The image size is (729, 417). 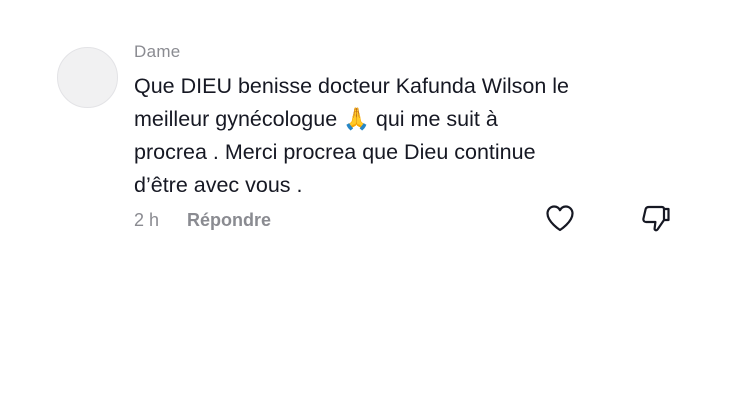 I want to click on reply-button: Répondre, so click(x=229, y=220).